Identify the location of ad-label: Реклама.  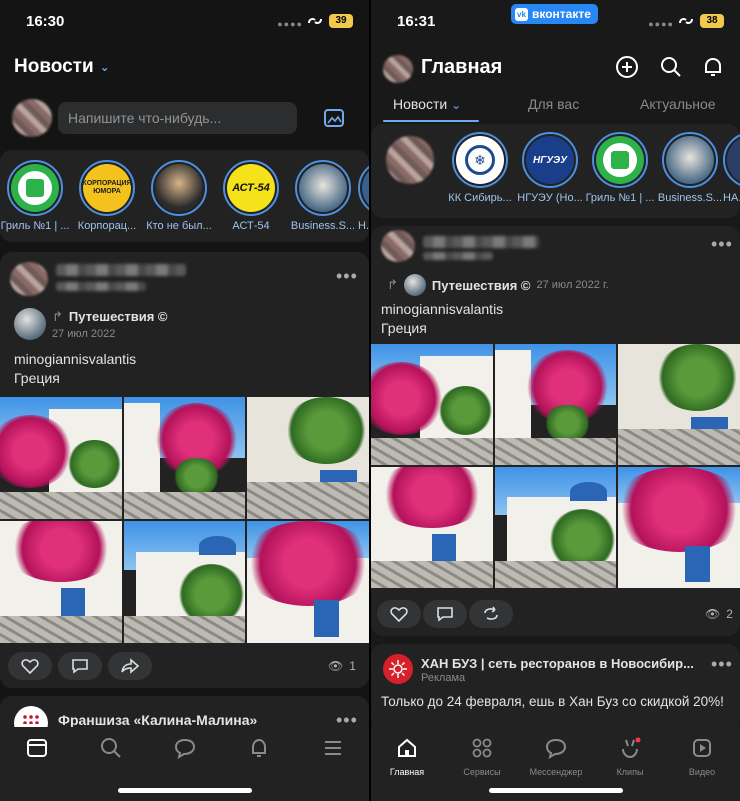
(443, 678).